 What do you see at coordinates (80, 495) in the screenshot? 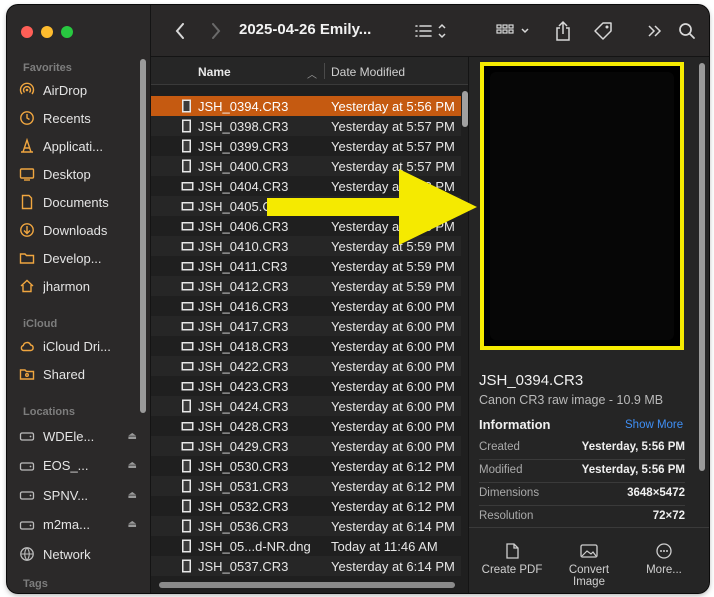
I see `sidebar-item-spnv: SPNV... ⏏` at bounding box center [80, 495].